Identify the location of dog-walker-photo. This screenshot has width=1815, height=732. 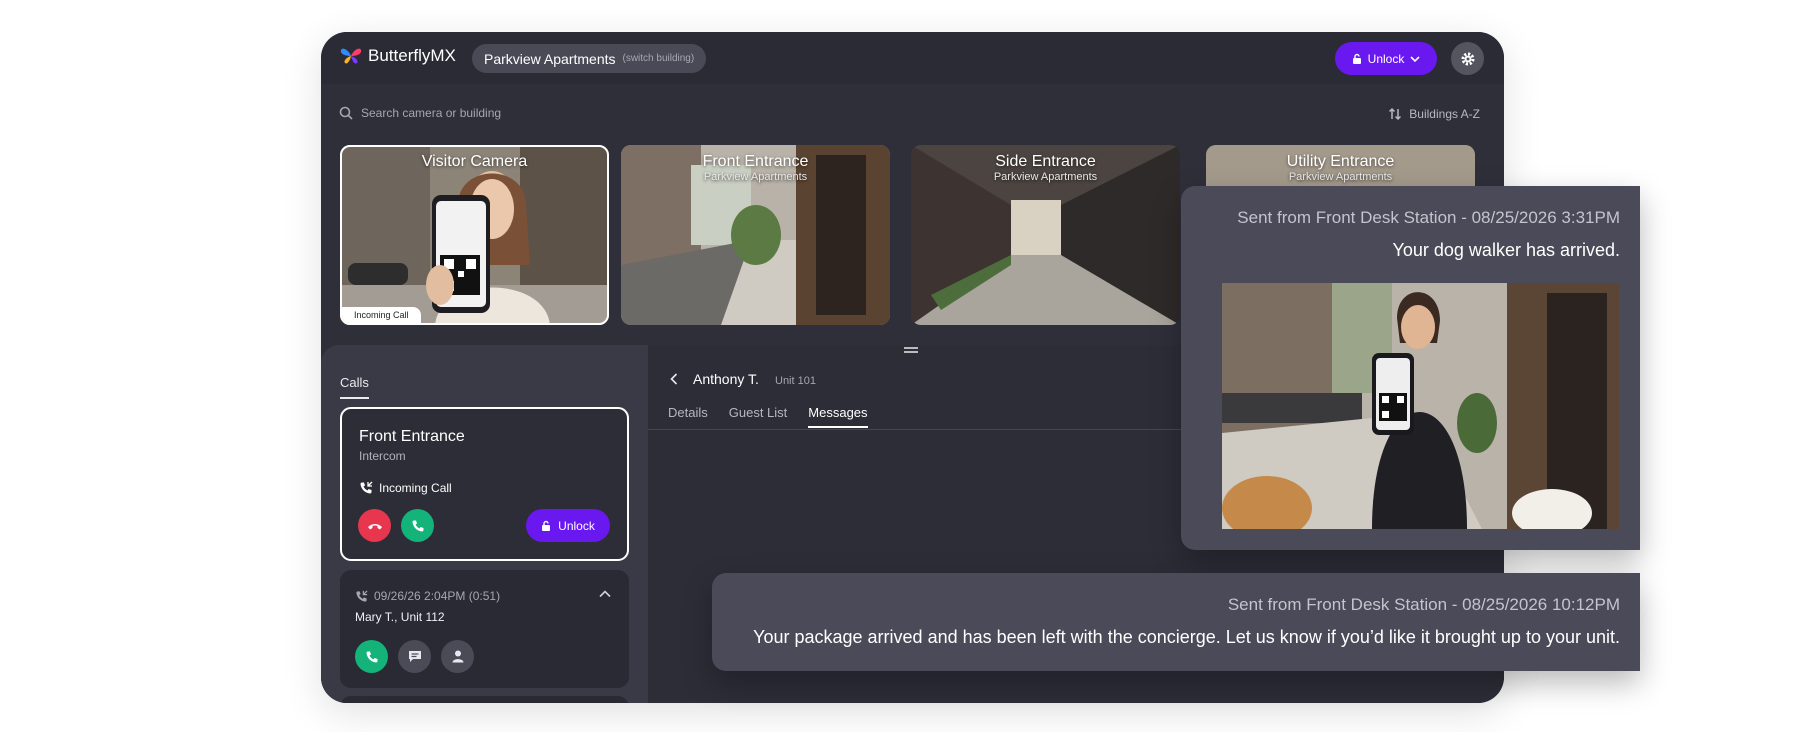
(1420, 406).